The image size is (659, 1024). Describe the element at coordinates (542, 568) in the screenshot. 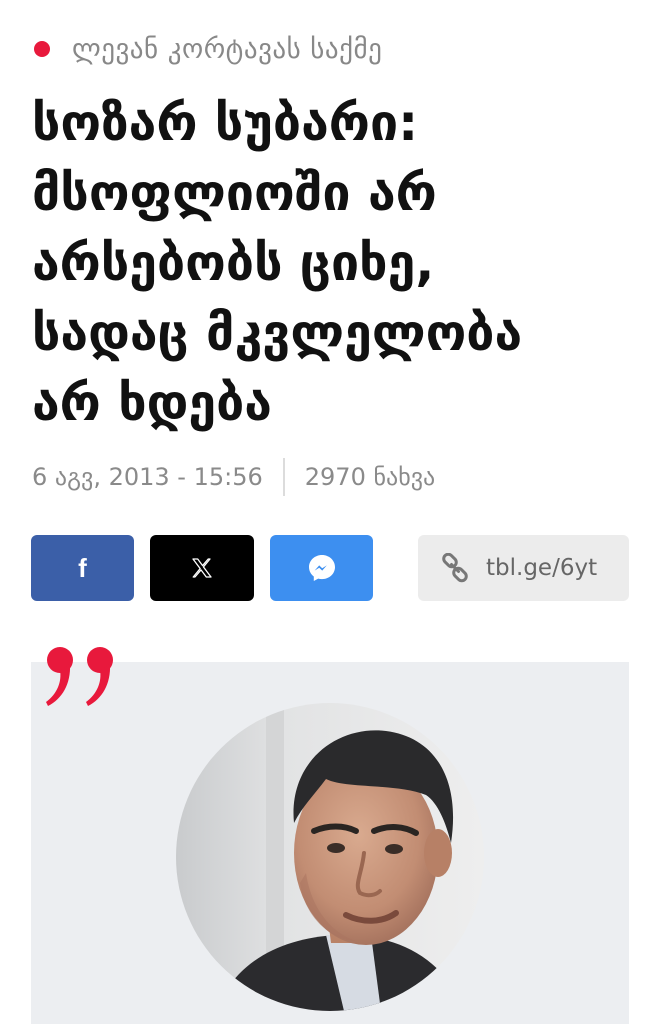

I see `short-link-text: tbl.ge/6yt` at that location.